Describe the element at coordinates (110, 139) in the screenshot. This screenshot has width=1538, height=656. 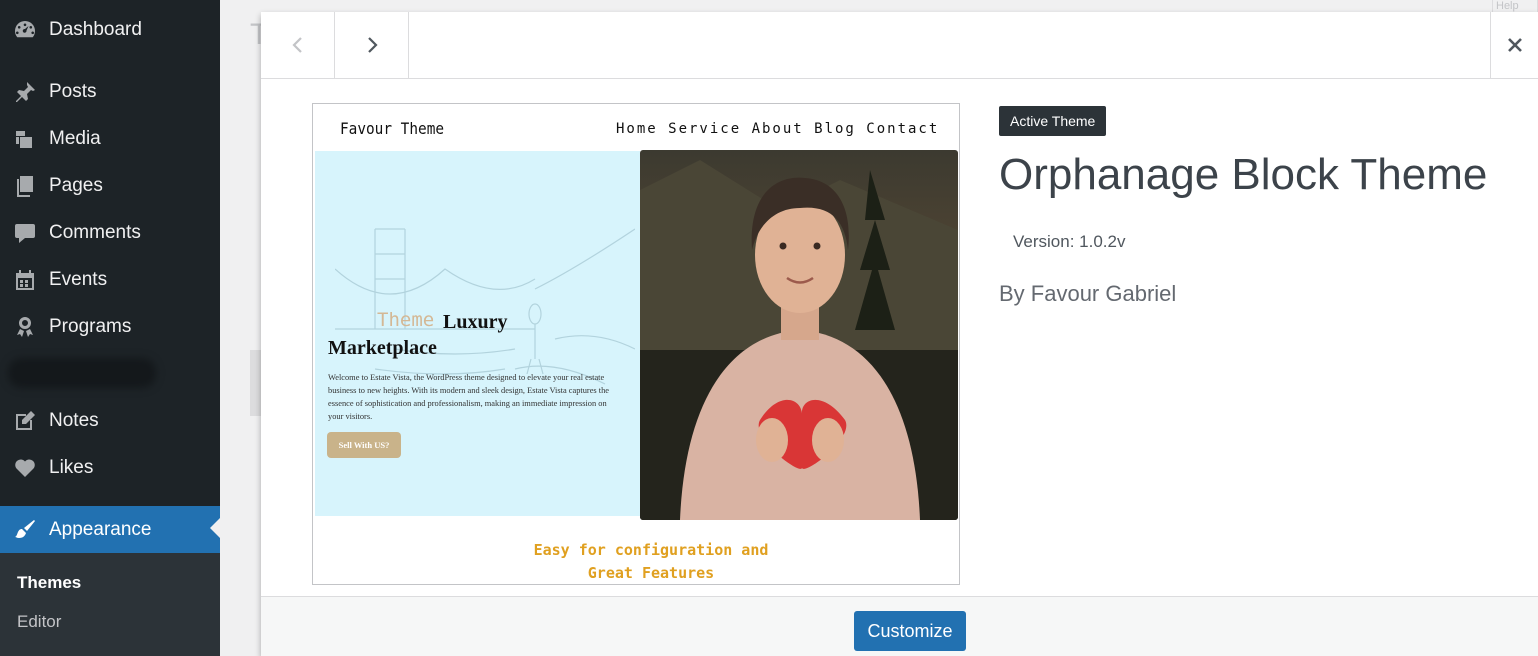
I see `menu-media: Media` at that location.